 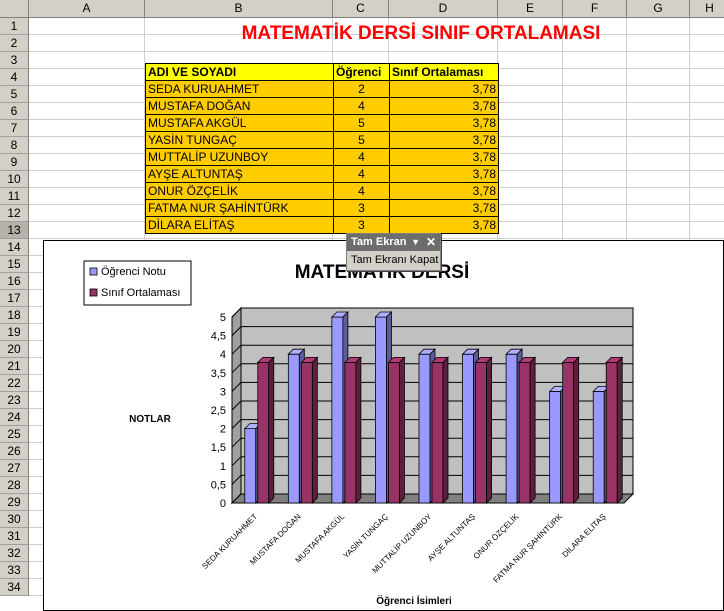 What do you see at coordinates (361, 72) in the screenshot?
I see `header-grade: Öğrenci` at bounding box center [361, 72].